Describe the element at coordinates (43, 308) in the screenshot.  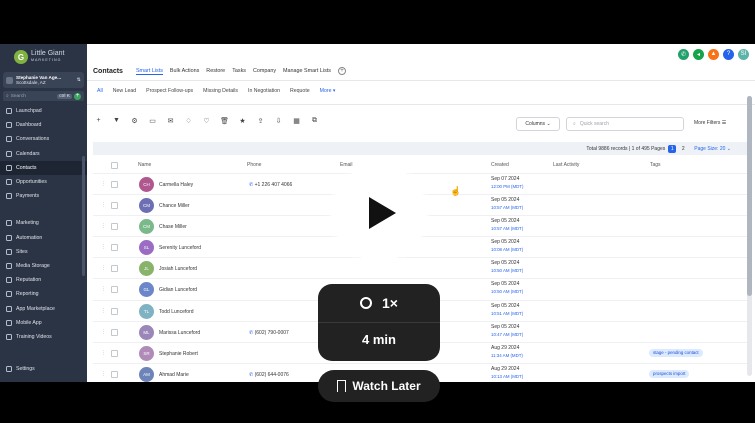
I see `sidebar-item-app-marketplace: App Marketplace` at that location.